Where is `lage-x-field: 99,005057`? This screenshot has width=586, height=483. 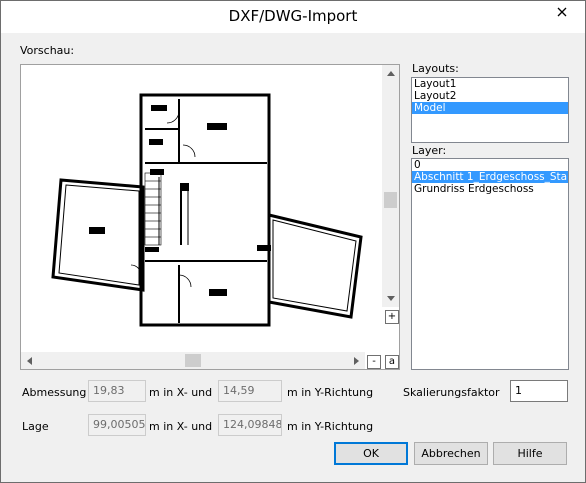
lage-x-field: 99,005057 is located at coordinates (117, 425).